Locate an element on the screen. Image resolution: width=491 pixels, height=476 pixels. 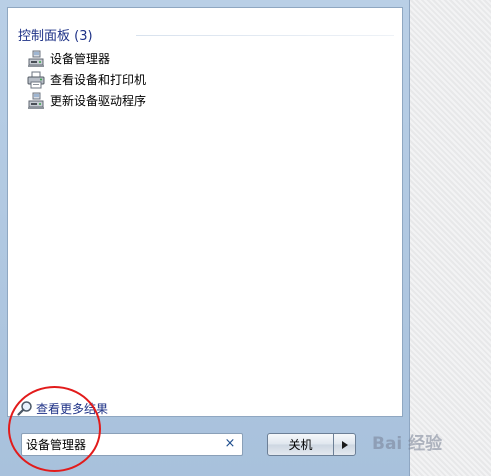
result-label: 更新设备驱动程序 is located at coordinates (98, 101).